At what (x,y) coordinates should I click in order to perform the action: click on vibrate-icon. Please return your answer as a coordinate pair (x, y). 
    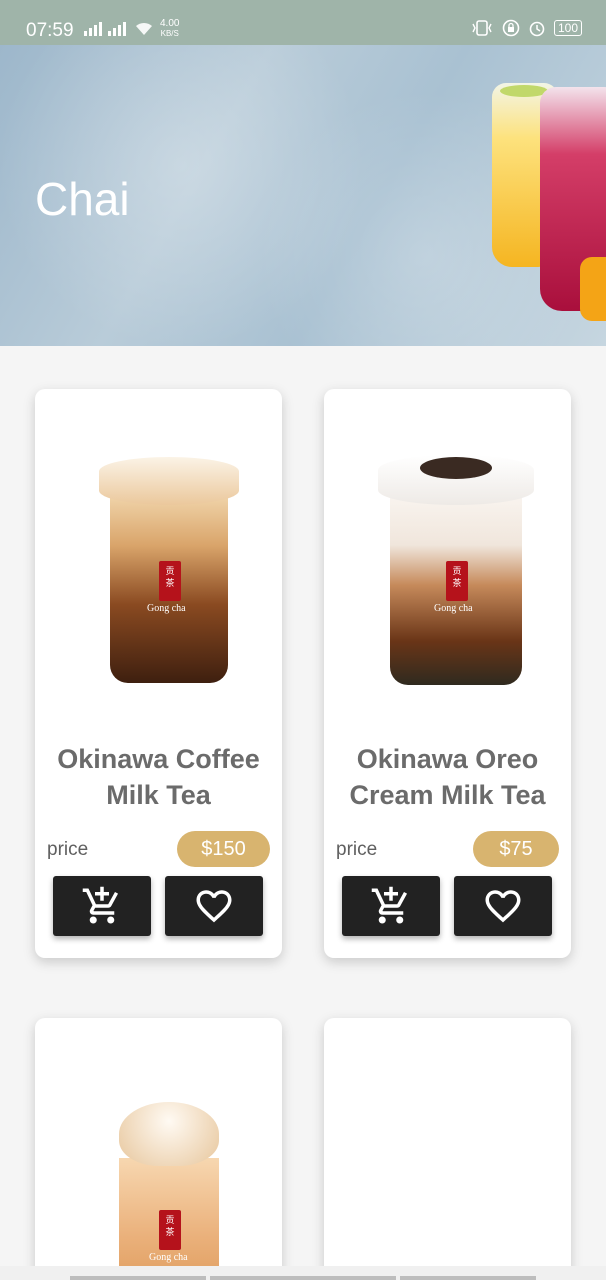
    Looking at the image, I should click on (482, 28).